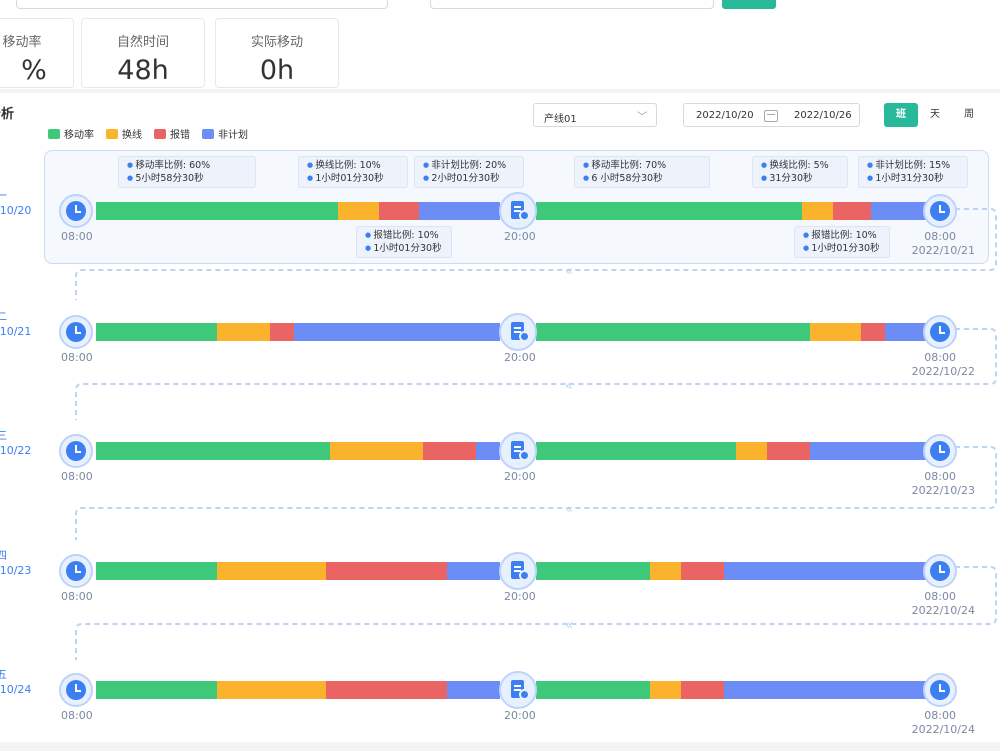  Describe the element at coordinates (500, 746) in the screenshot. I see `bottom-bar` at that location.